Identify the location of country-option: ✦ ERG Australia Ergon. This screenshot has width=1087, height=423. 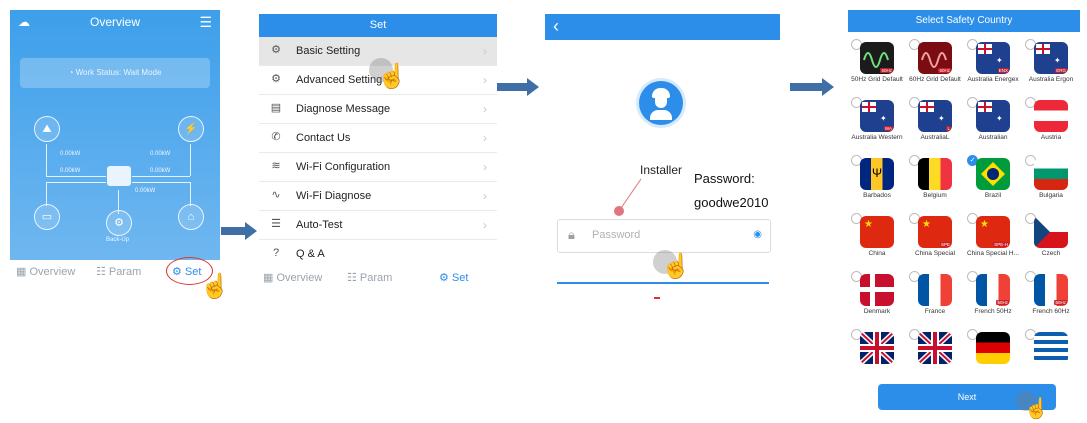
(1051, 66).